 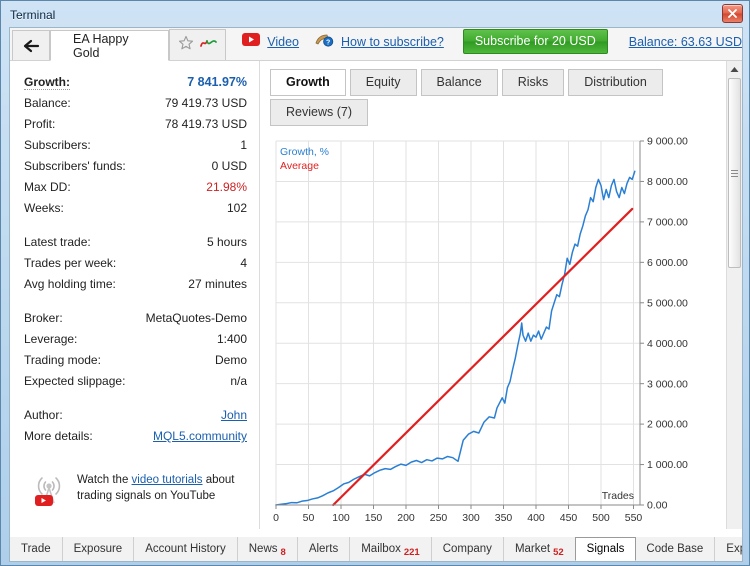 What do you see at coordinates (324, 549) in the screenshot?
I see `terminal-tab-alerts: Alerts` at bounding box center [324, 549].